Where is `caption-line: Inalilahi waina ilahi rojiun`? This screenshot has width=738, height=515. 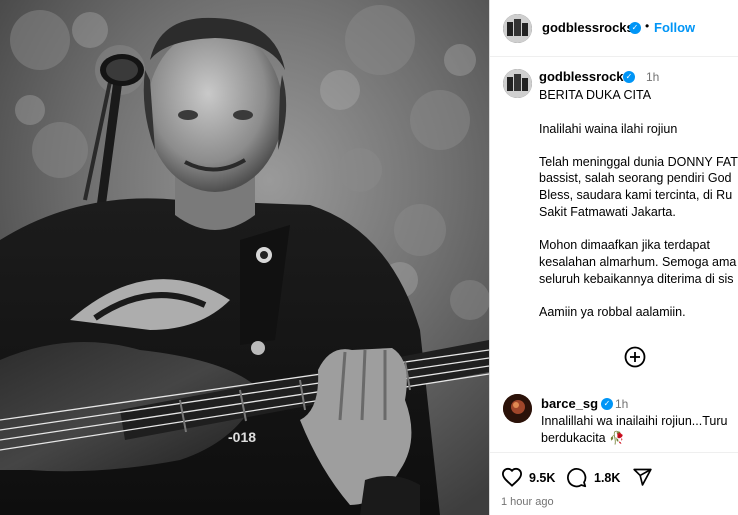 caption-line: Inalilahi waina ilahi rojiun is located at coordinates (608, 129).